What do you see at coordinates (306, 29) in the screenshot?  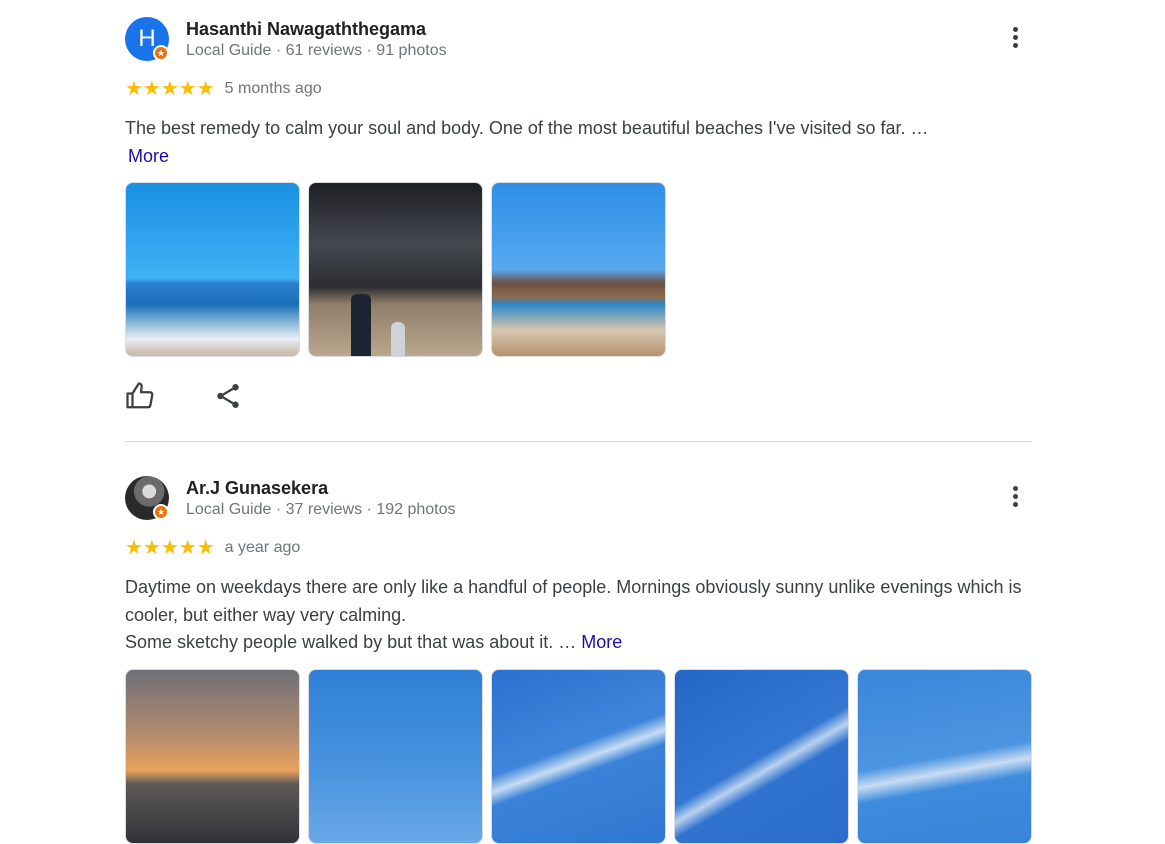 I see `reviewer-name: Hasanthi Nawagaththegama` at bounding box center [306, 29].